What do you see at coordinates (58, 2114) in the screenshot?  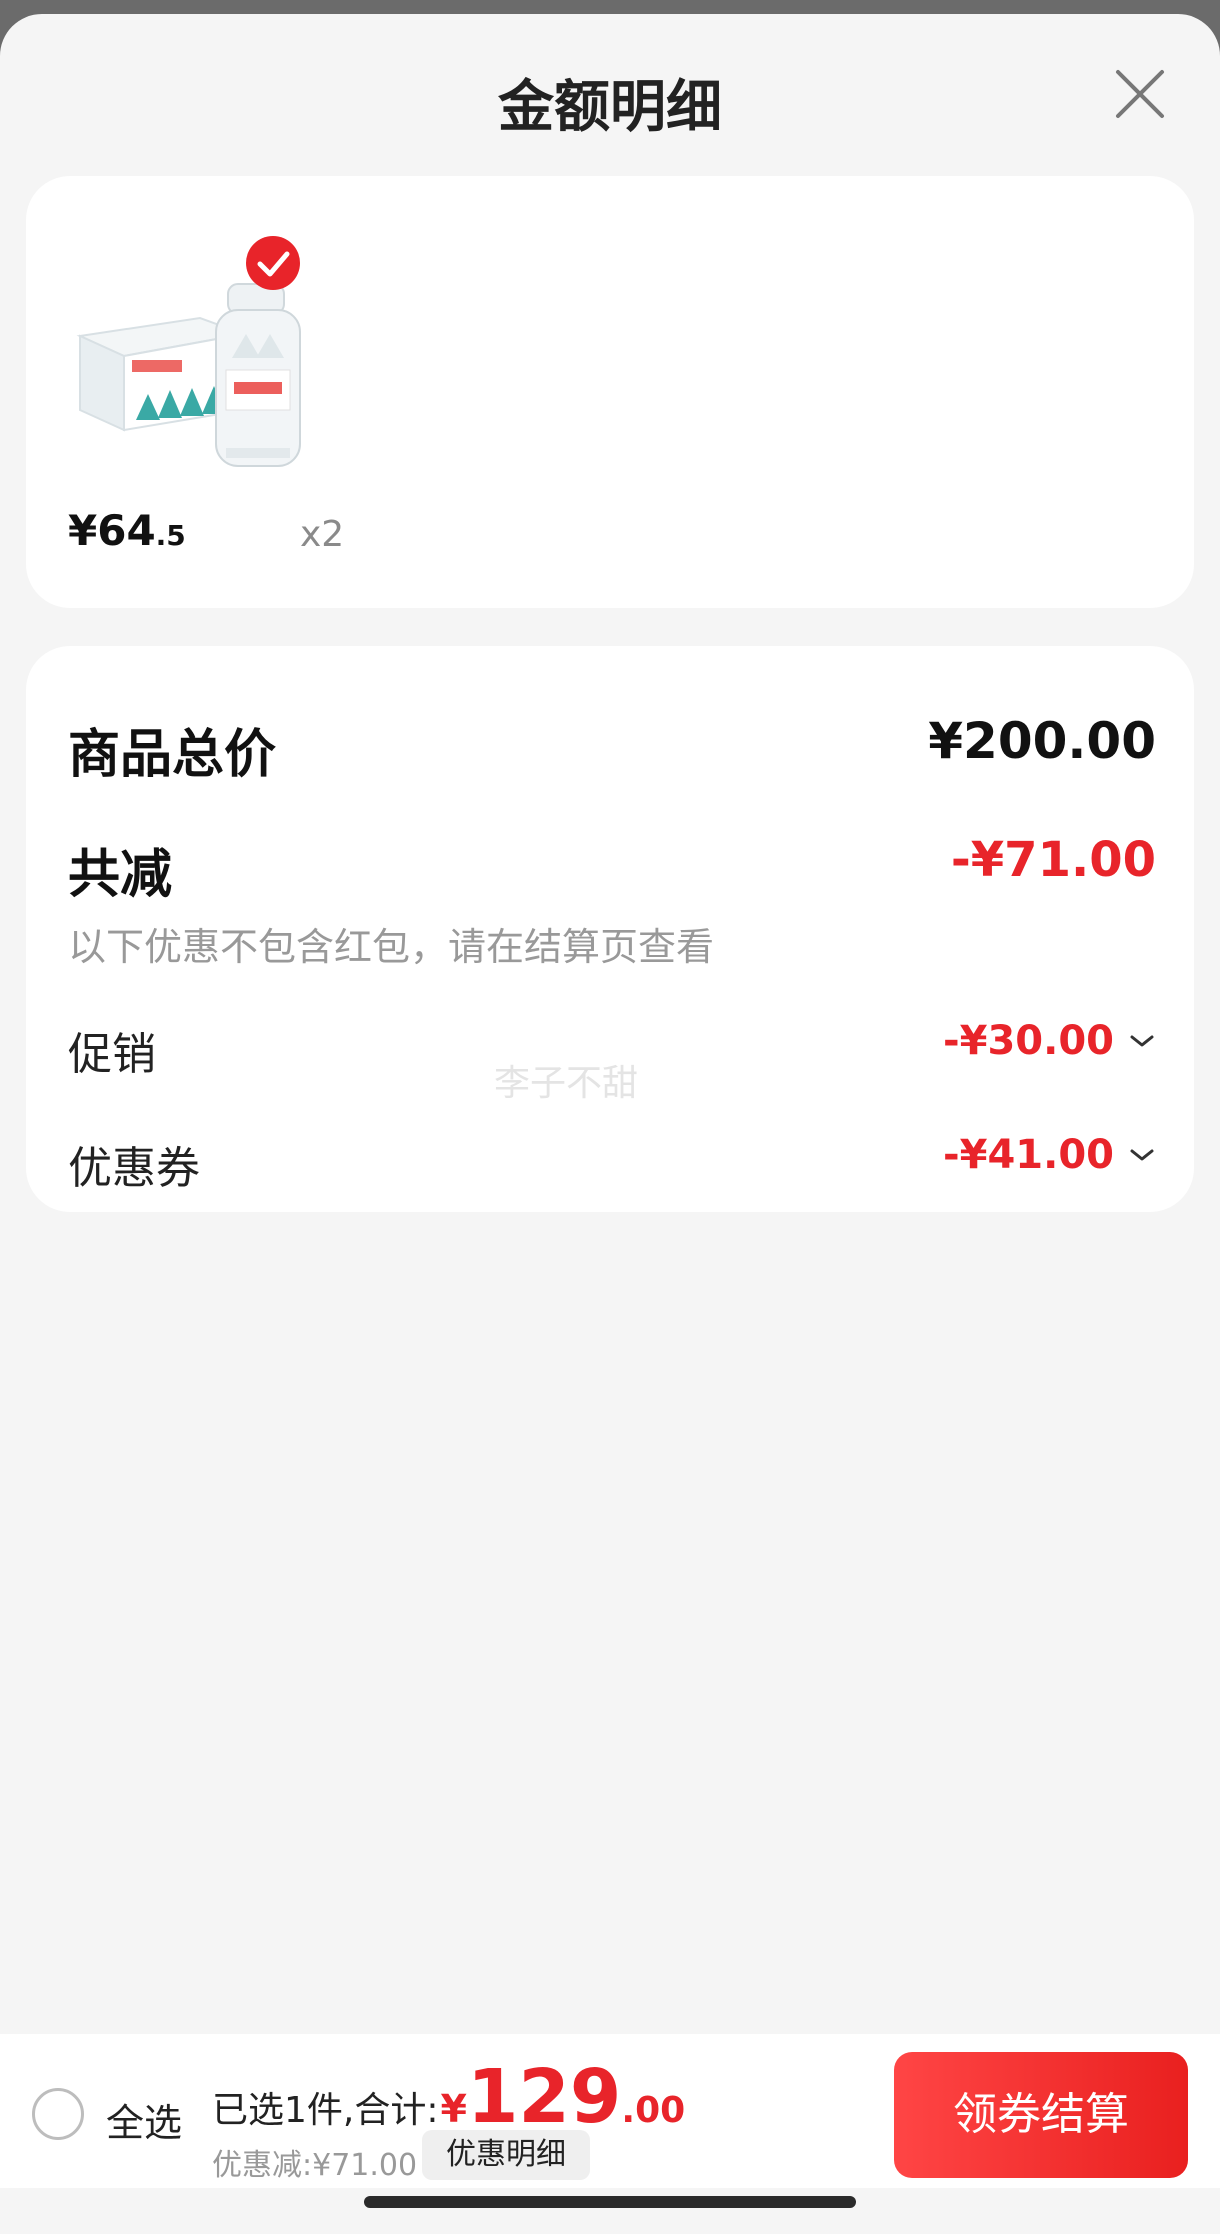 I see `select-all-radio` at bounding box center [58, 2114].